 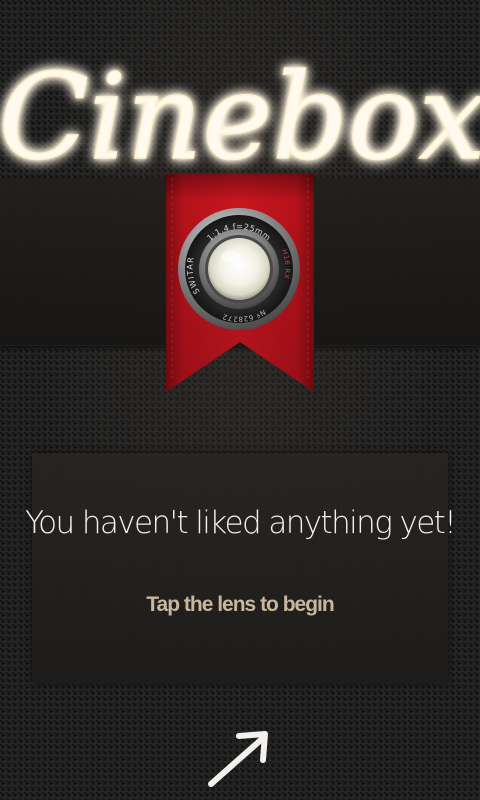 What do you see at coordinates (240, 523) in the screenshot?
I see `empty-state-message: You haven't liked anything yet!` at bounding box center [240, 523].